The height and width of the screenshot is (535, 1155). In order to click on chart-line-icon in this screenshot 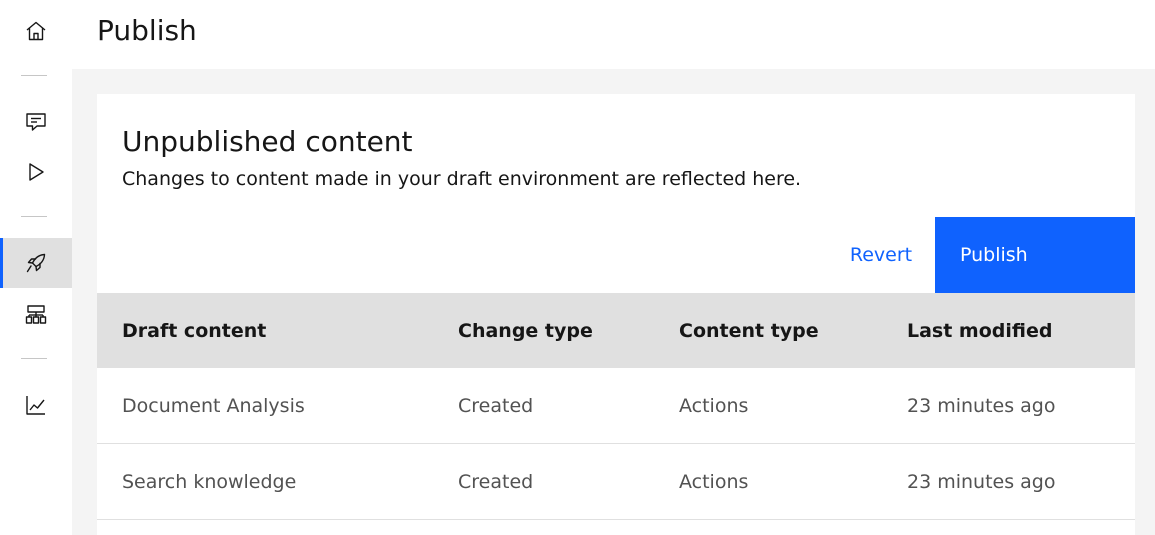, I will do `click(35, 405)`.